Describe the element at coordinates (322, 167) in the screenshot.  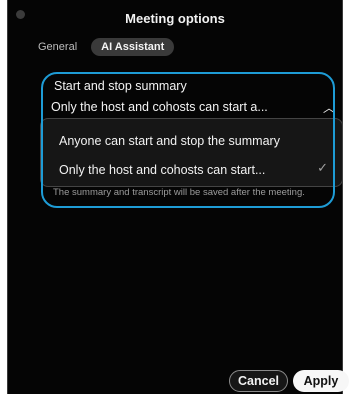
I see `check-icon: ✓` at that location.